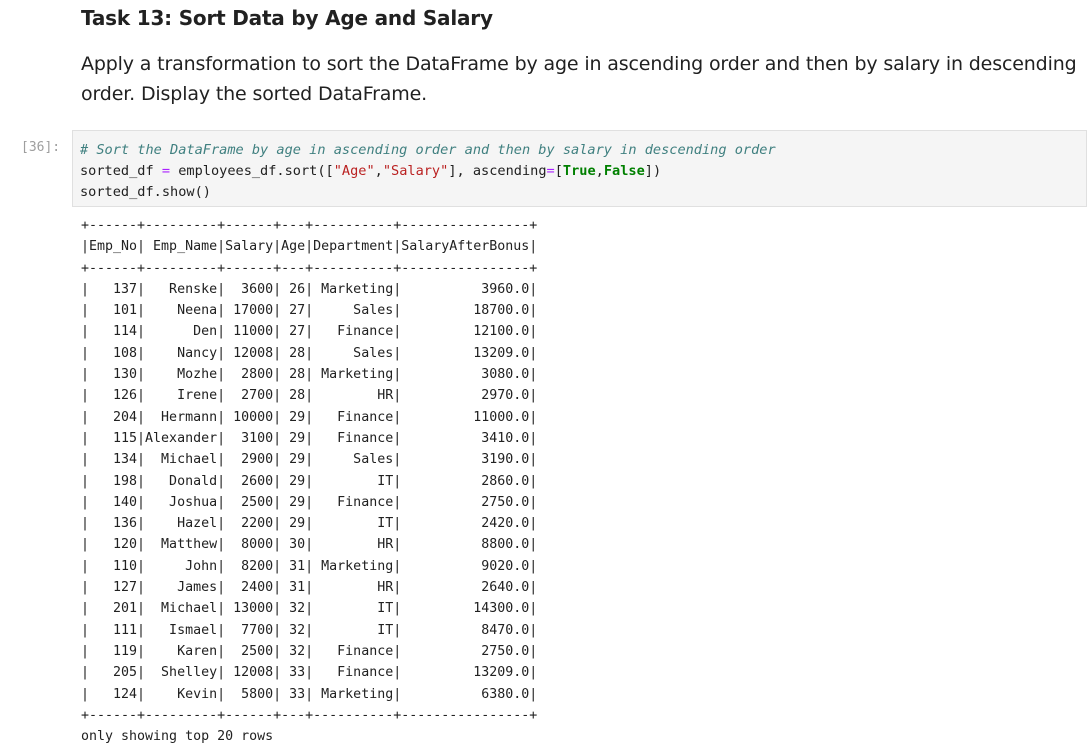 The image size is (1087, 751). I want to click on table-row: | 111| Ismael| 7700| 32| IT| 8470.0|, so click(309, 630).